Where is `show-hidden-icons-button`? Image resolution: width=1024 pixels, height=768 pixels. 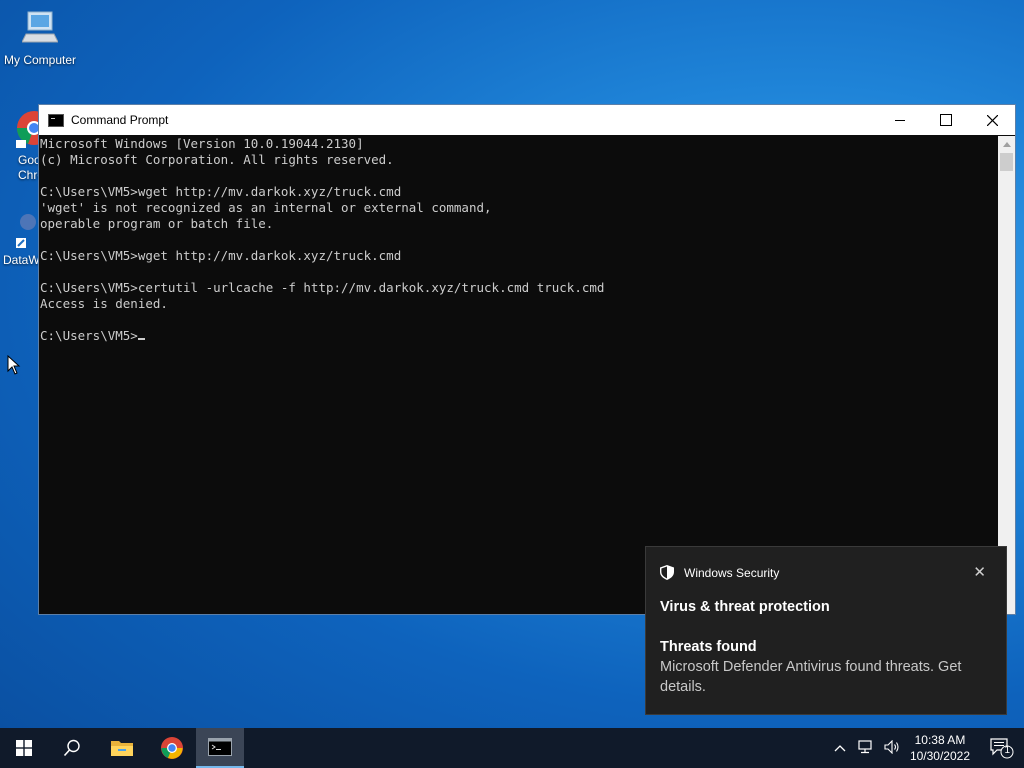
show-hidden-icons-button is located at coordinates (840, 748).